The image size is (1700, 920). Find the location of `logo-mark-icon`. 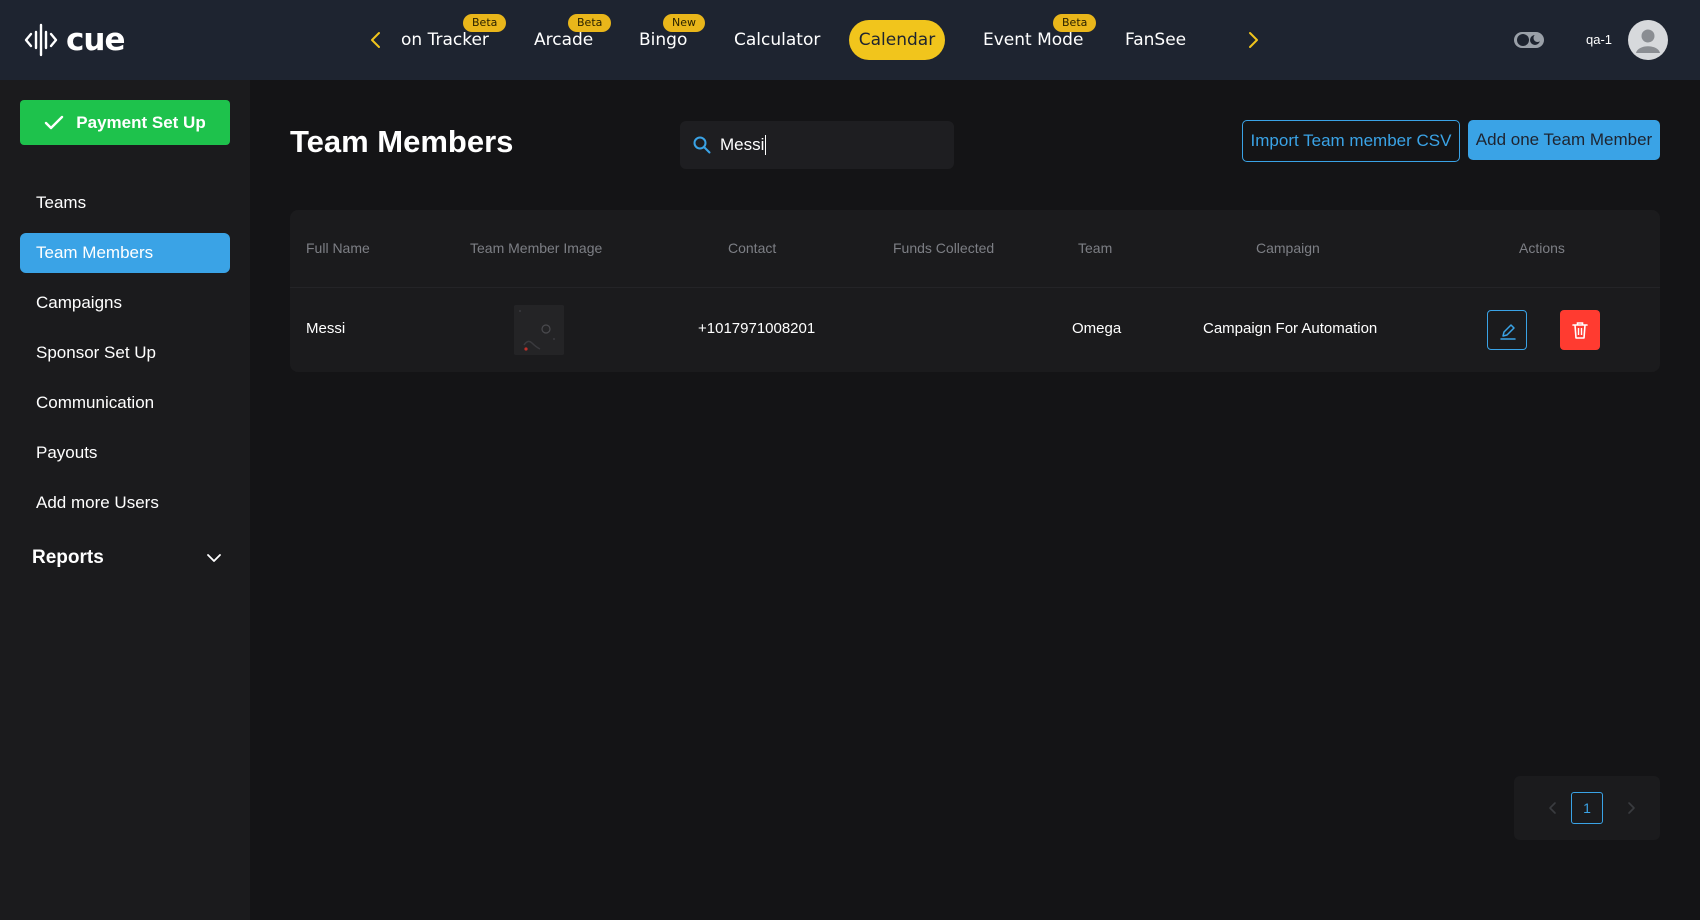

logo-mark-icon is located at coordinates (41, 40).